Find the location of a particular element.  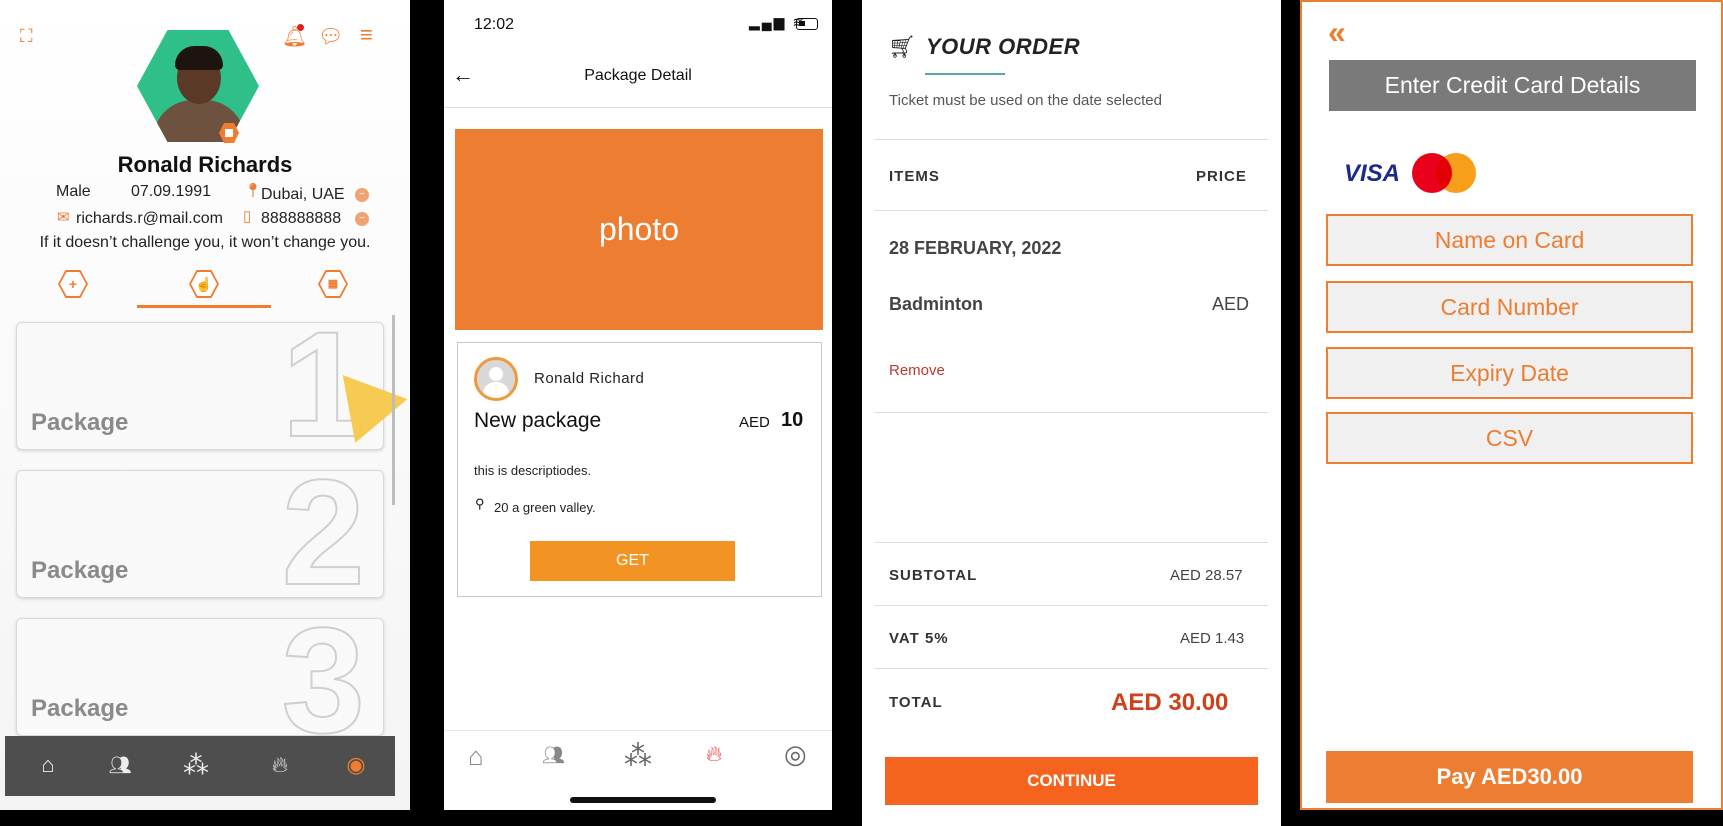

get-button: GET is located at coordinates (632, 561).